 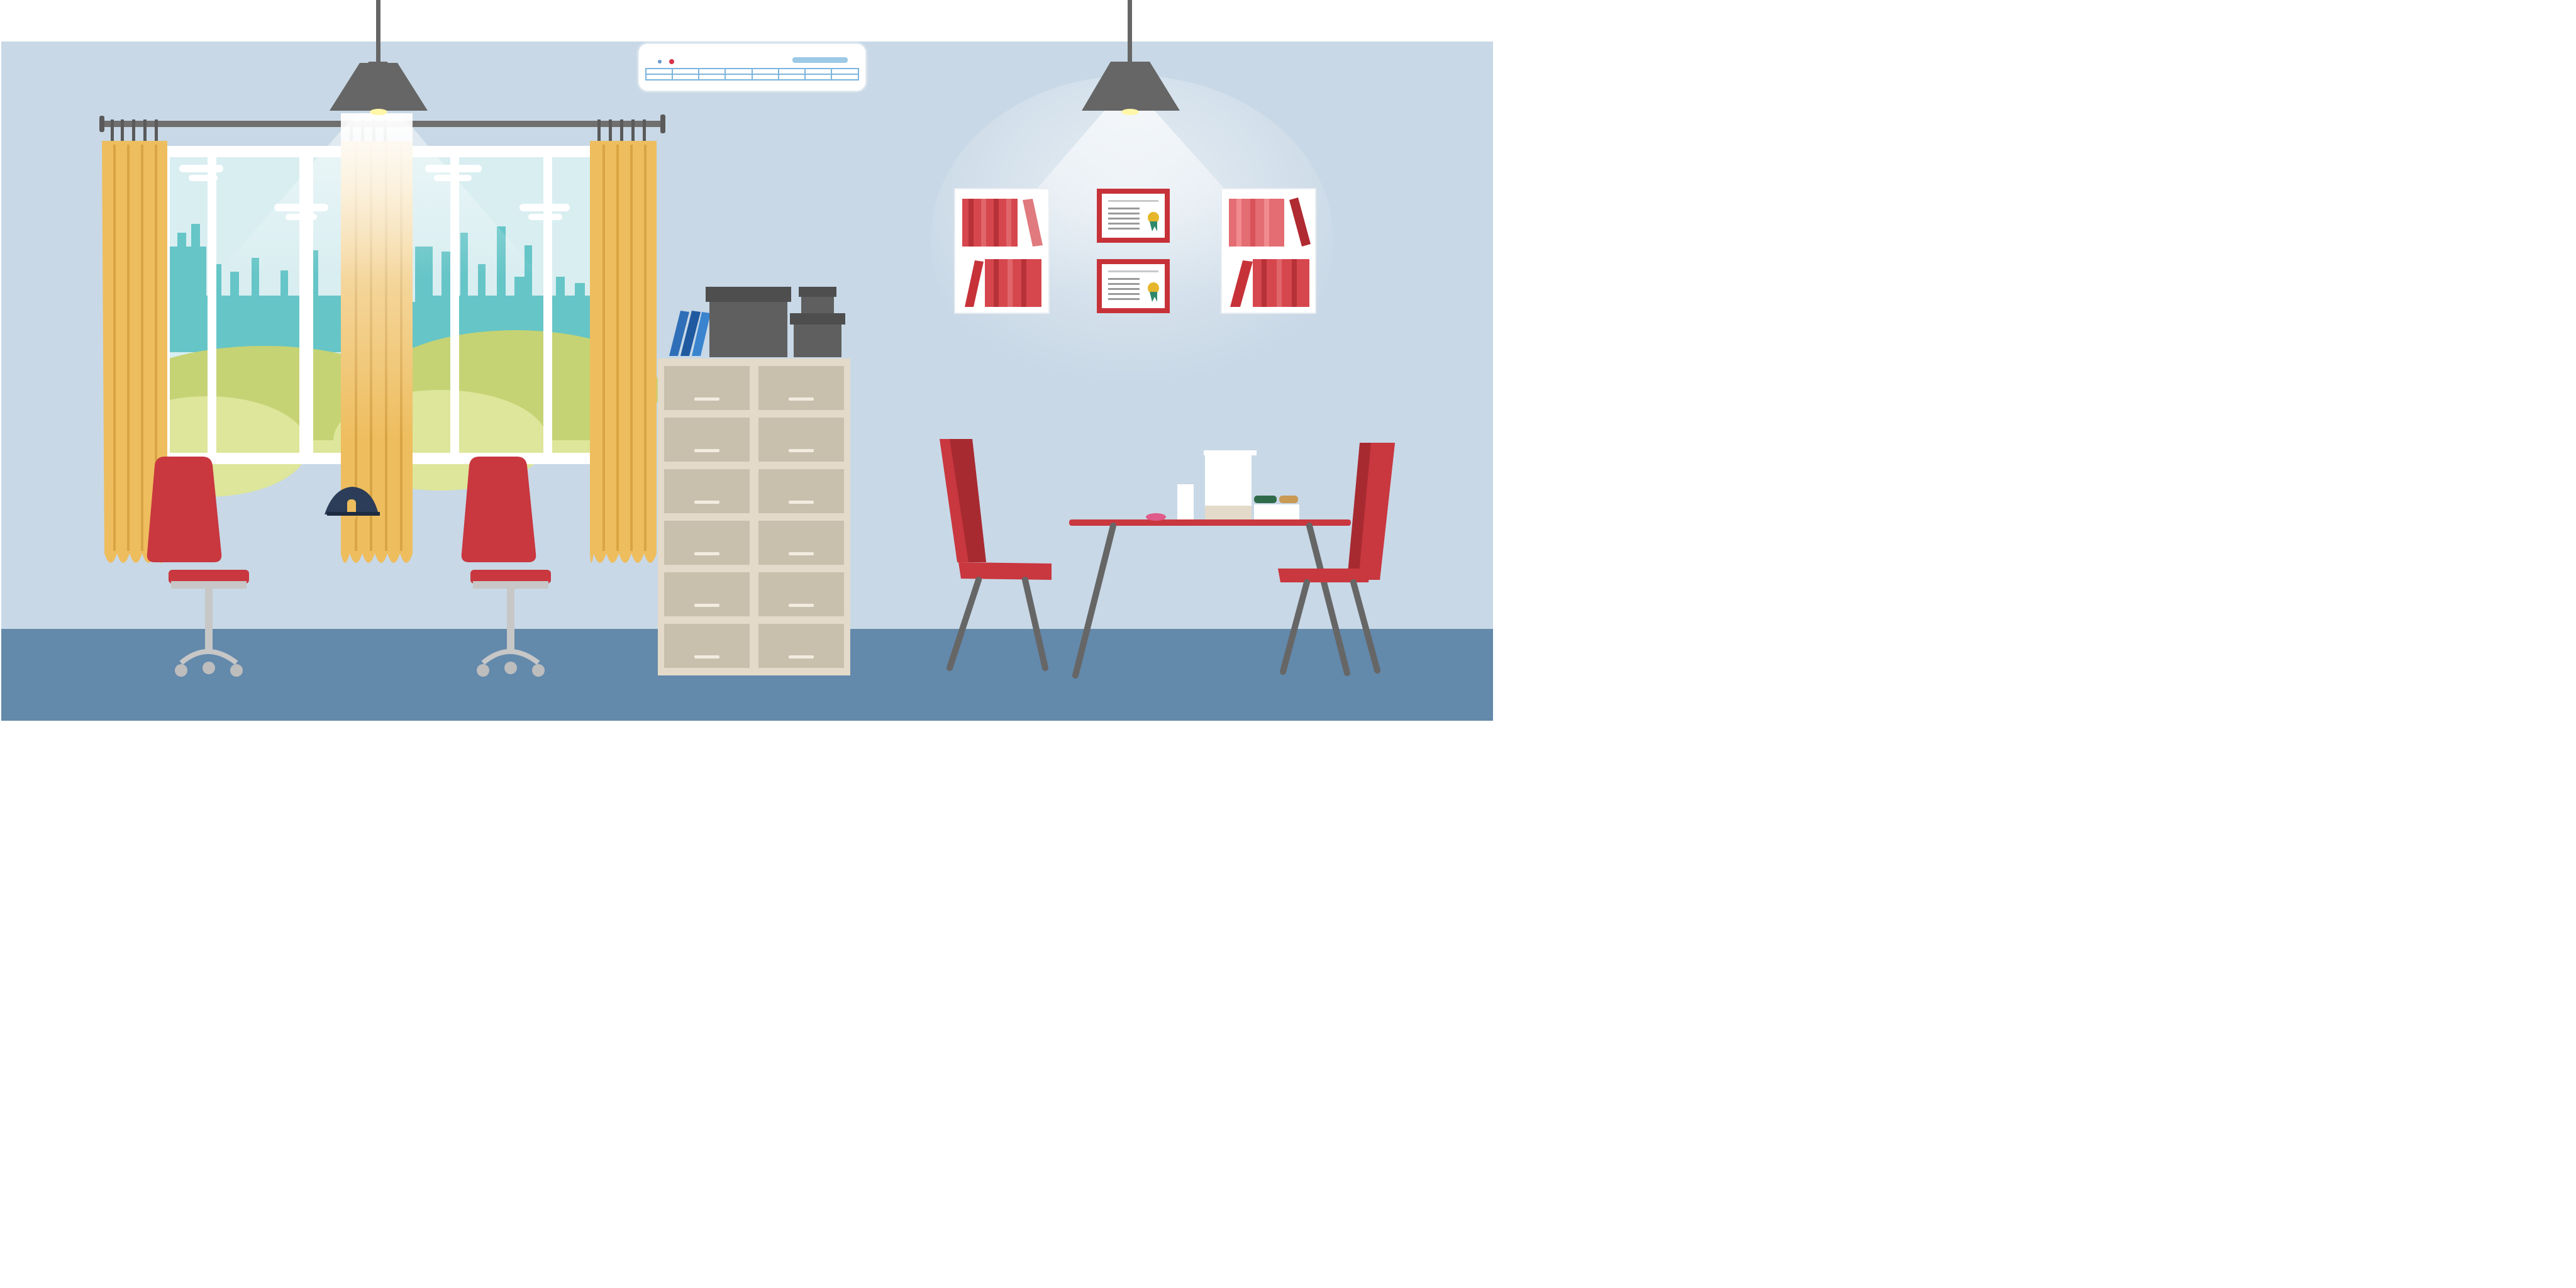 What do you see at coordinates (623, 352) in the screenshot?
I see `curtain-right` at bounding box center [623, 352].